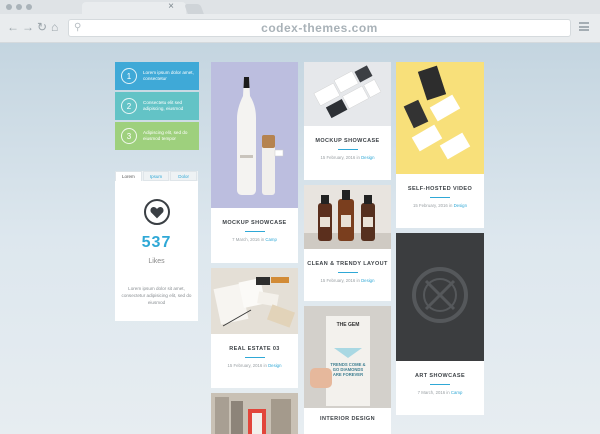  I want to click on bottles-illustration, so click(260, 136).